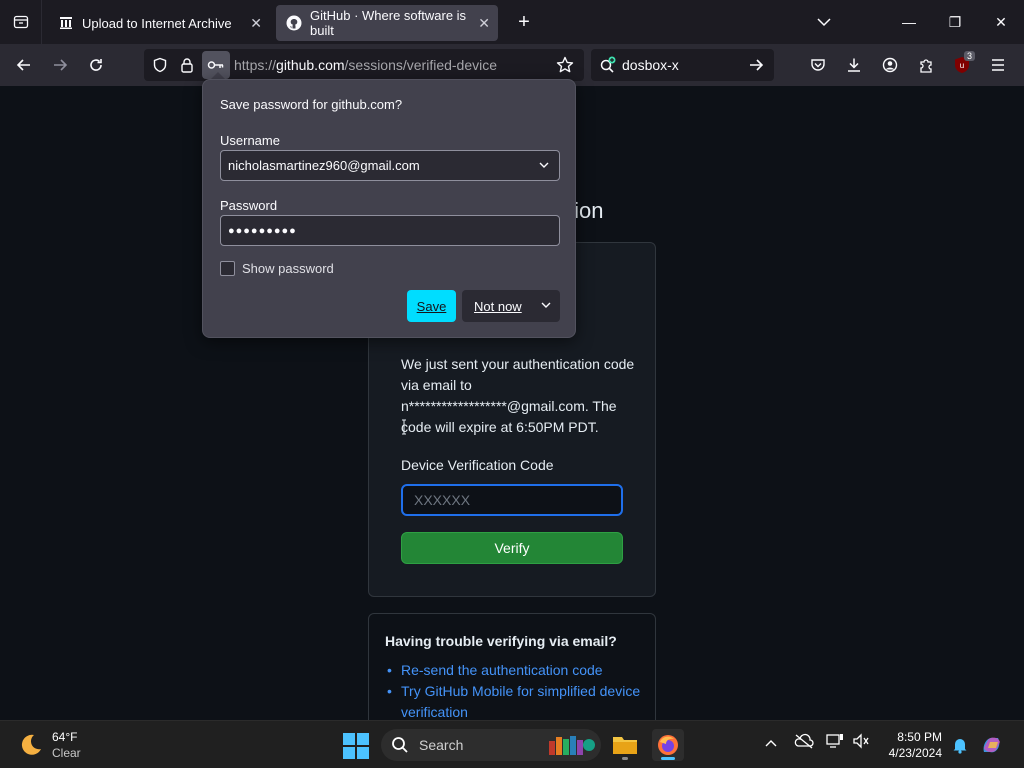  What do you see at coordinates (810, 743) in the screenshot?
I see `onedrive-offline-icon` at bounding box center [810, 743].